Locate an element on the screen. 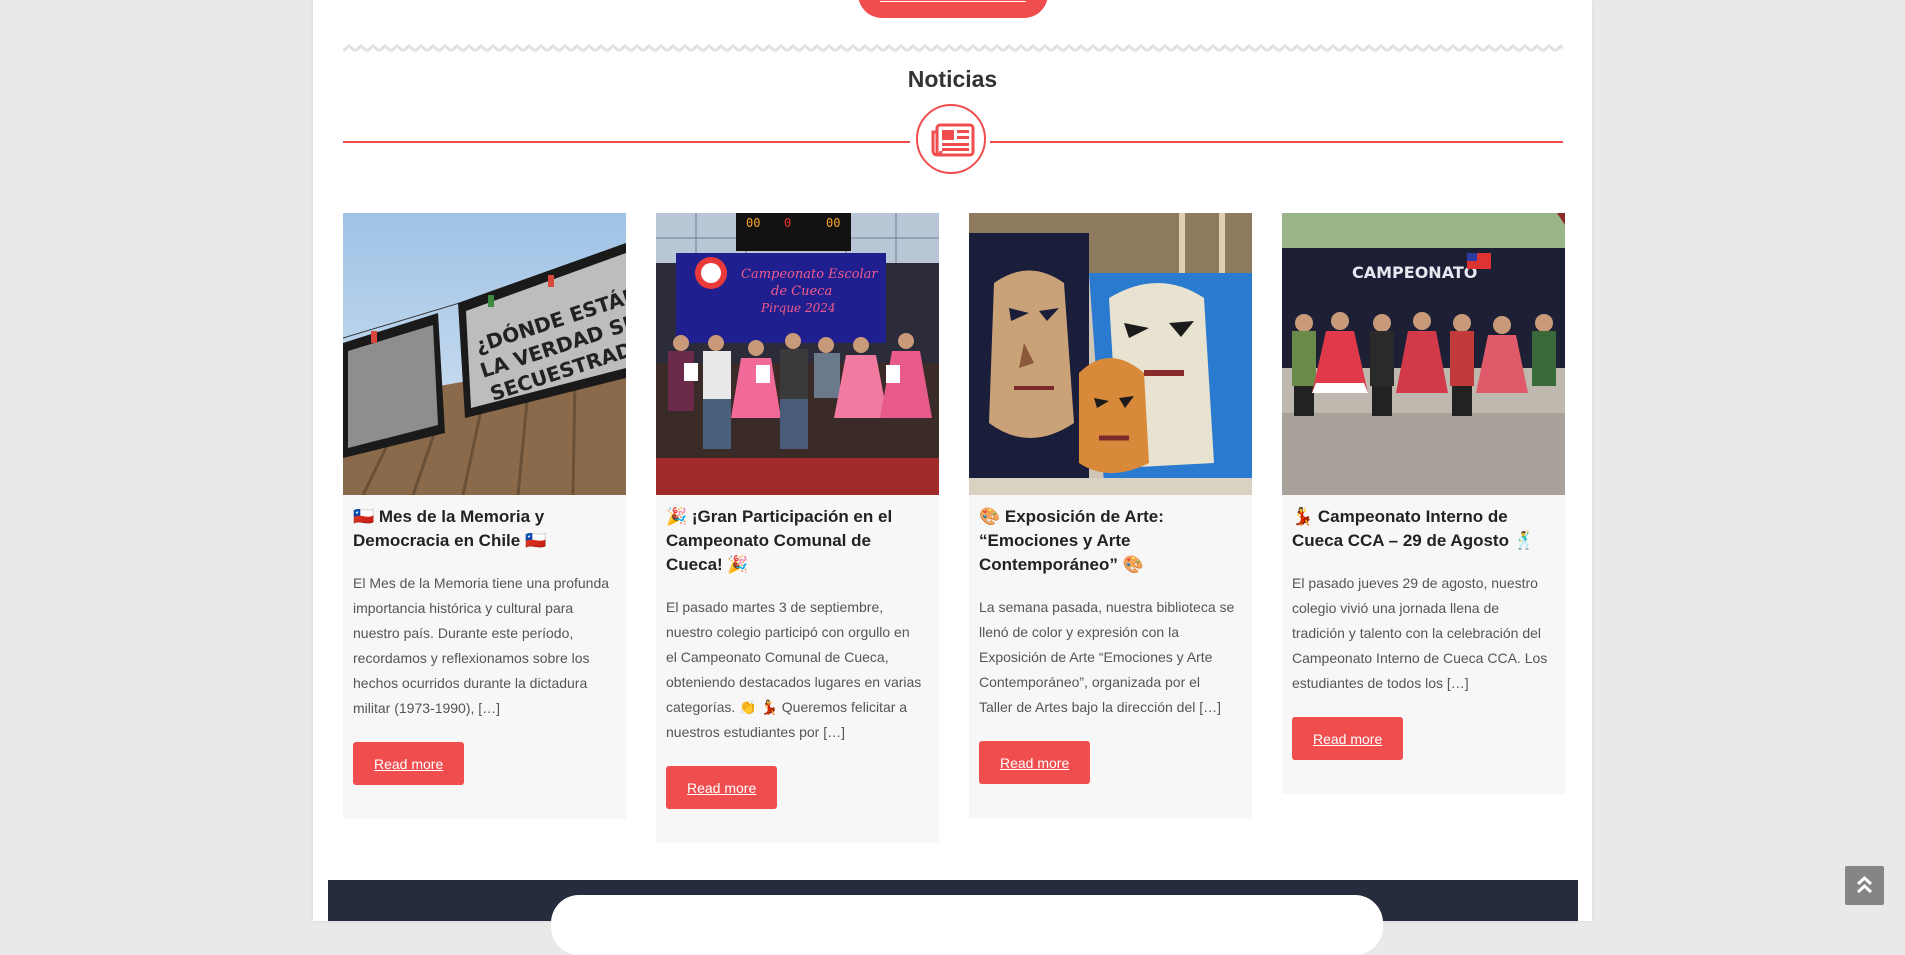 The image size is (1905, 955). svg-text: CAMPEONATO is located at coordinates (1414, 272).